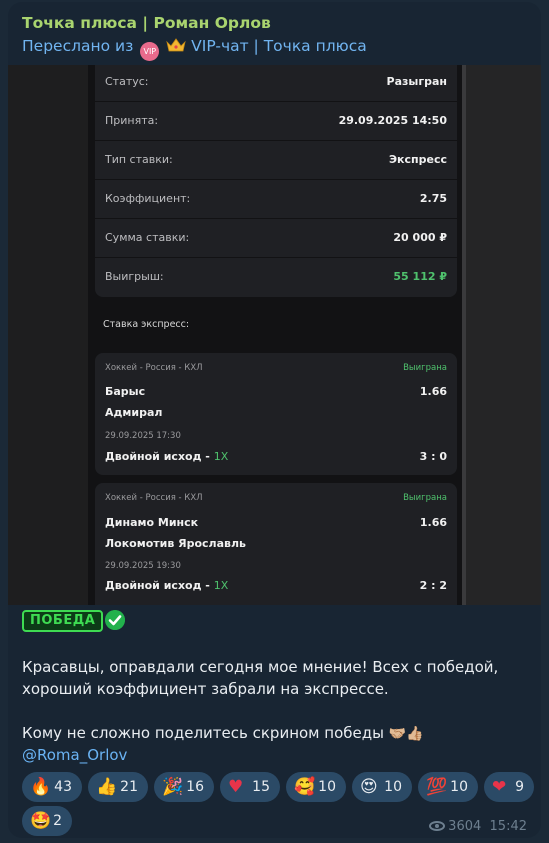 The image size is (549, 843). Describe the element at coordinates (437, 787) in the screenshot. I see `hundred-icon: 💯` at that location.